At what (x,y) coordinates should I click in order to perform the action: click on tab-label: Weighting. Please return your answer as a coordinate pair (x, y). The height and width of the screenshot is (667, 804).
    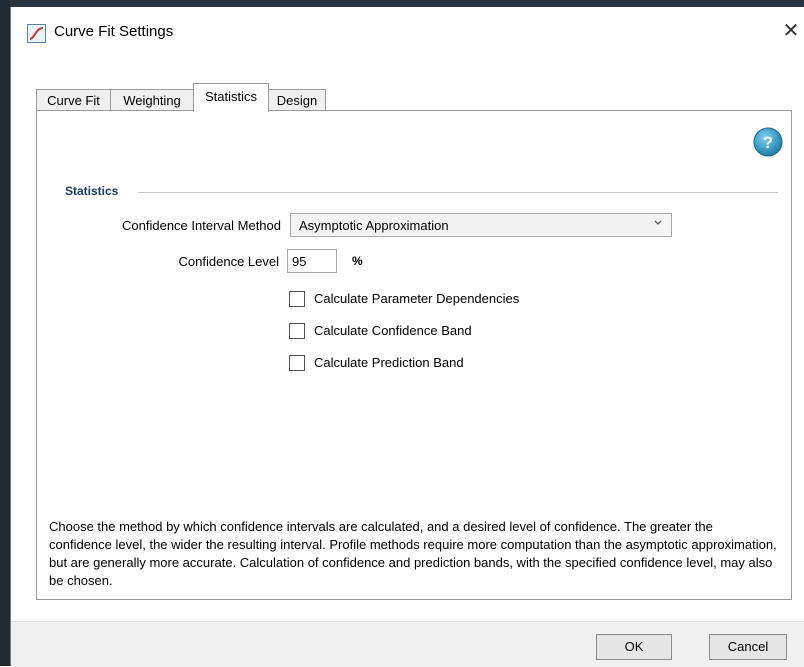
    Looking at the image, I should click on (152, 100).